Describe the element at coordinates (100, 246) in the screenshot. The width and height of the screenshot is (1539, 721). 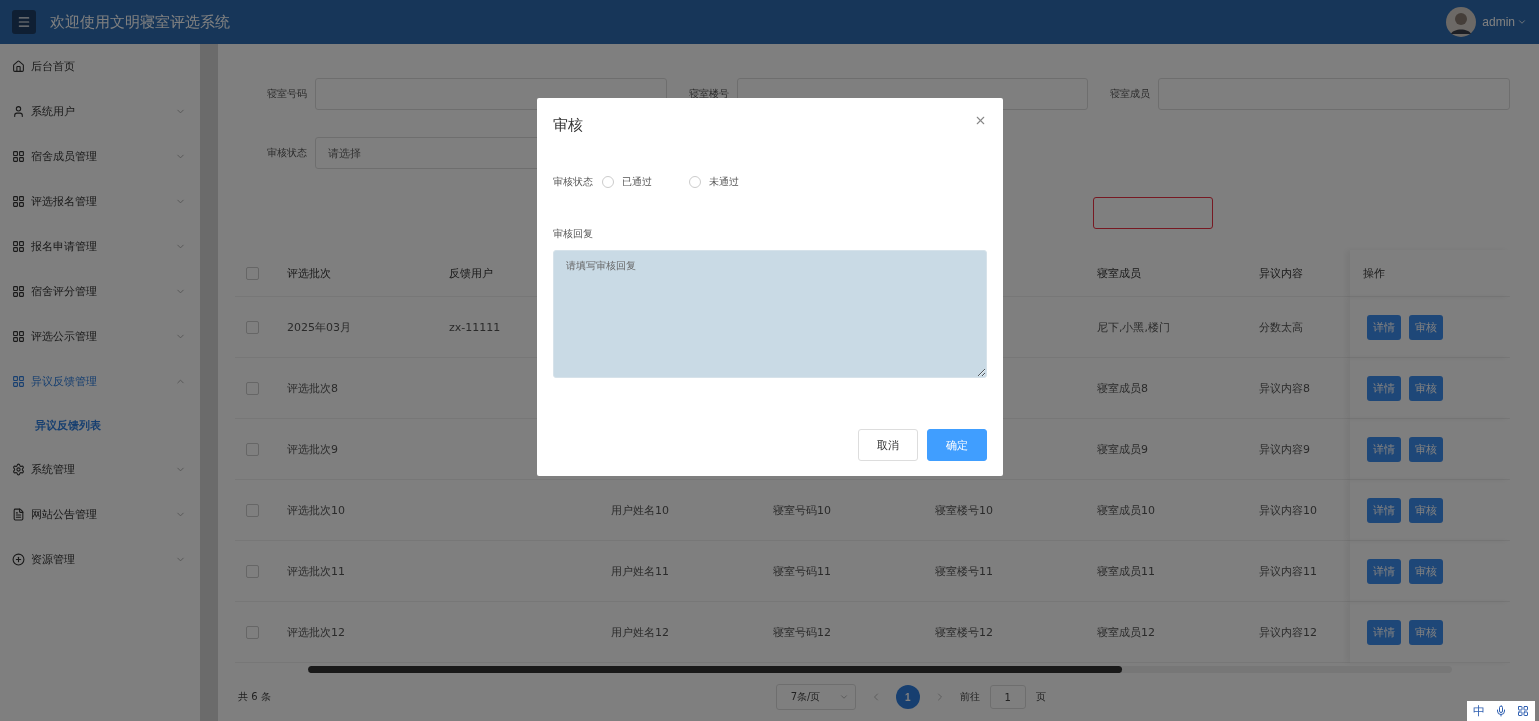
I see `sidebar-item: 报名申请管理` at that location.